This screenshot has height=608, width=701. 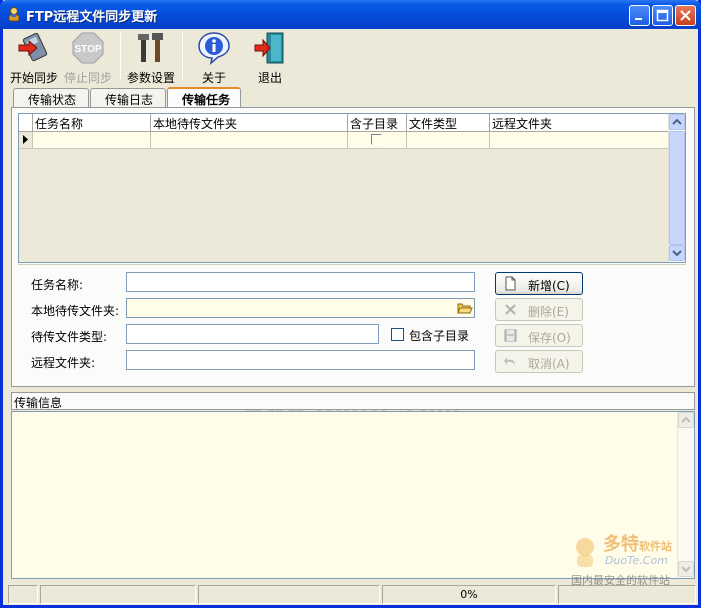 I want to click on col-remote-folder: 远程文件夹, so click(x=579, y=123).